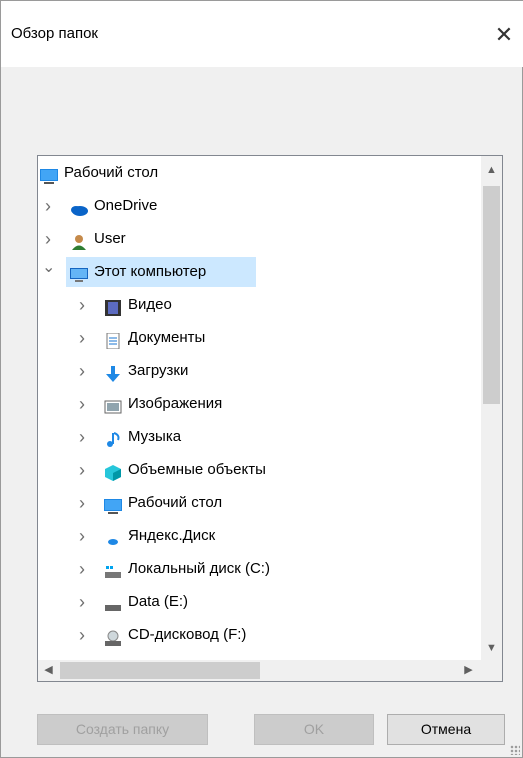 This screenshot has height=758, width=523. What do you see at coordinates (197, 469) in the screenshot?
I see `tree-item-label: Объемные объекты` at bounding box center [197, 469].